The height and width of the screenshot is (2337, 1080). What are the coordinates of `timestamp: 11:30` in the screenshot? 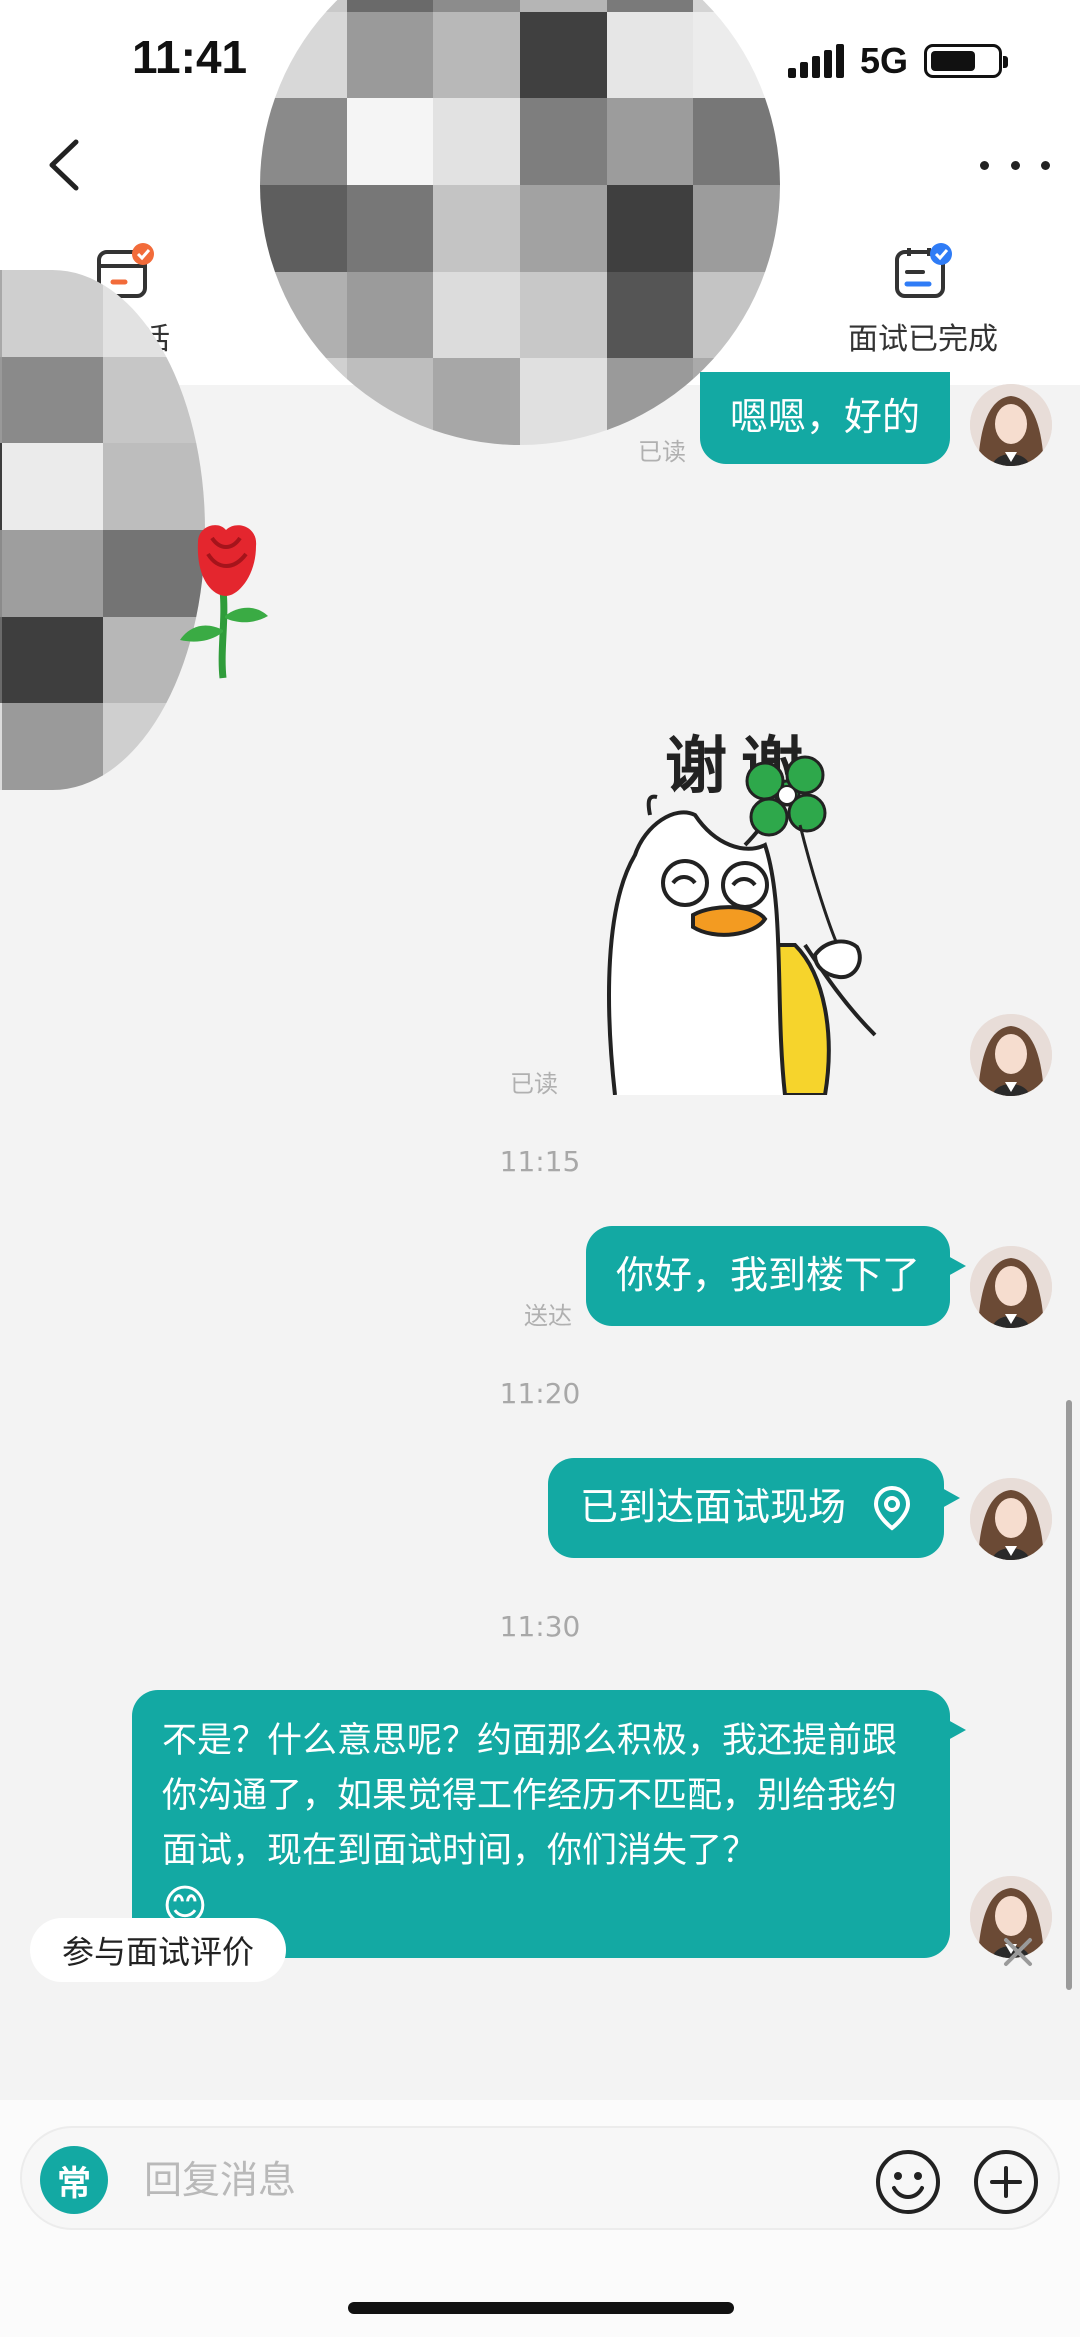 It's located at (540, 1626).